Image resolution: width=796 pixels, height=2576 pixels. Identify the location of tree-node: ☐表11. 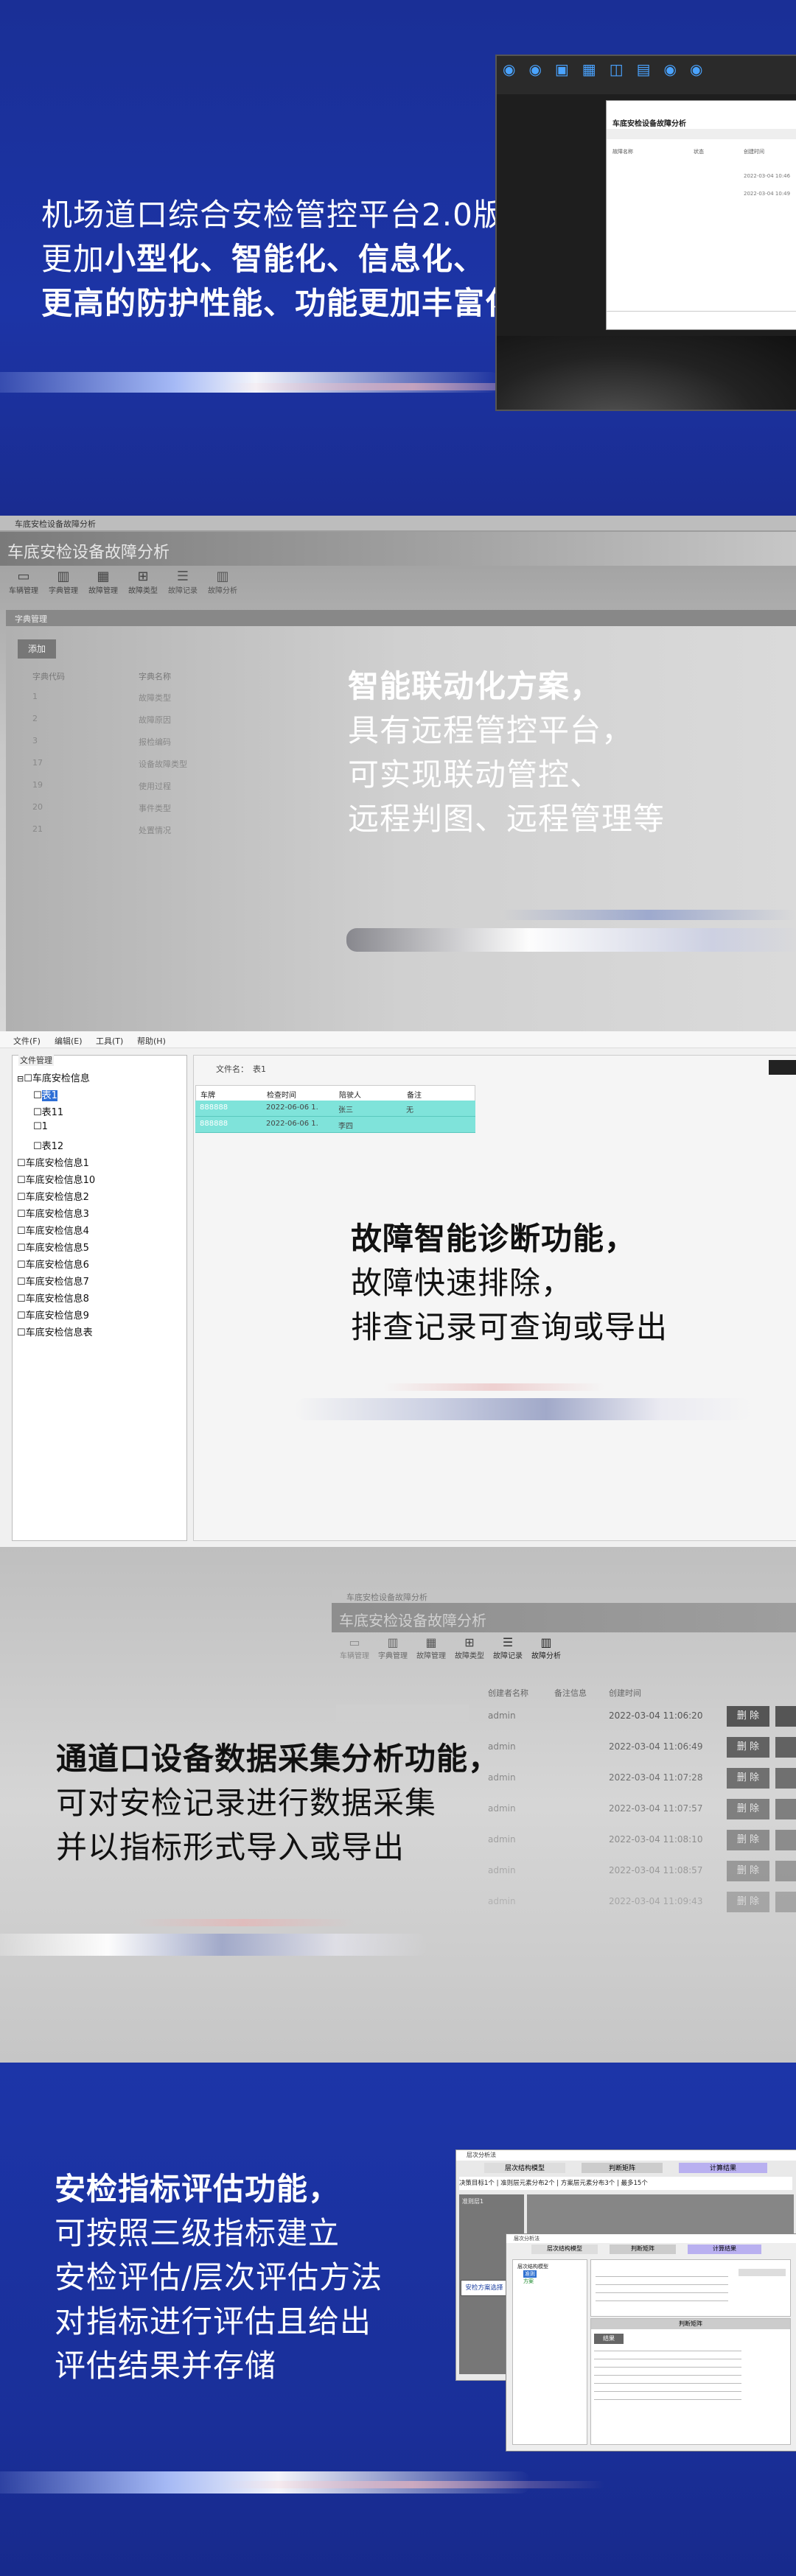
(48, 1111).